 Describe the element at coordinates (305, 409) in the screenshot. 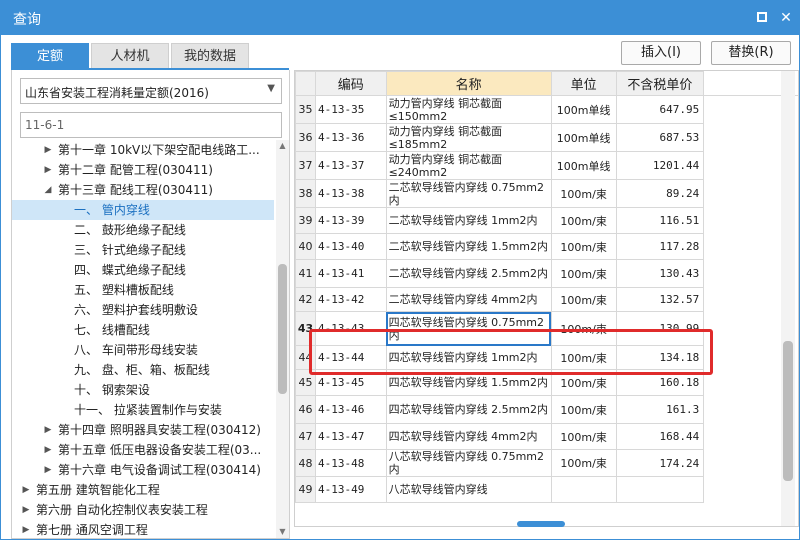

I see `row-number: 46` at that location.